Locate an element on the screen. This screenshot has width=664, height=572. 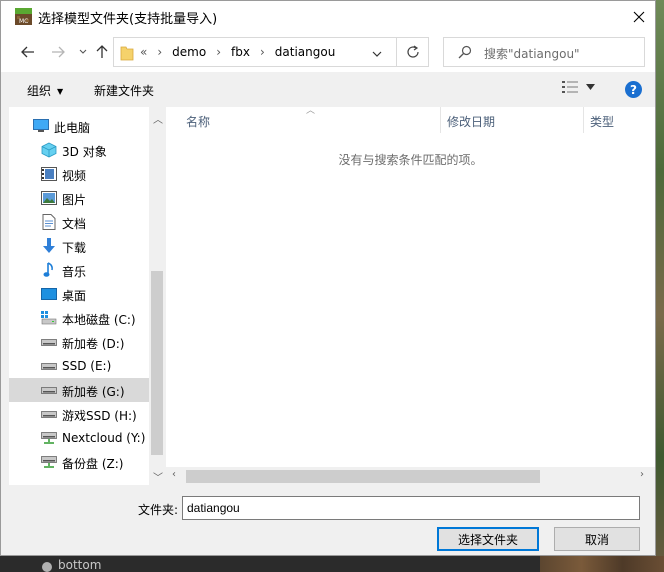
sidebar-item-documents: 文档 is located at coordinates (79, 222).